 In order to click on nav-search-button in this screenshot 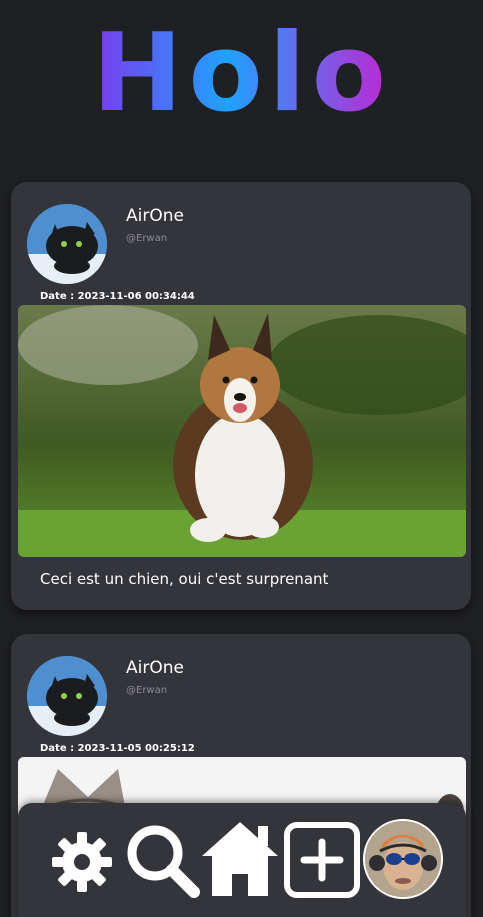, I will do `click(162, 860)`.